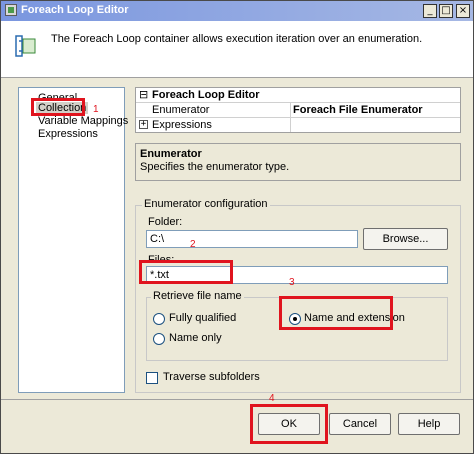 The width and height of the screenshot is (474, 454). I want to click on button-bar-divider, so click(237, 399).